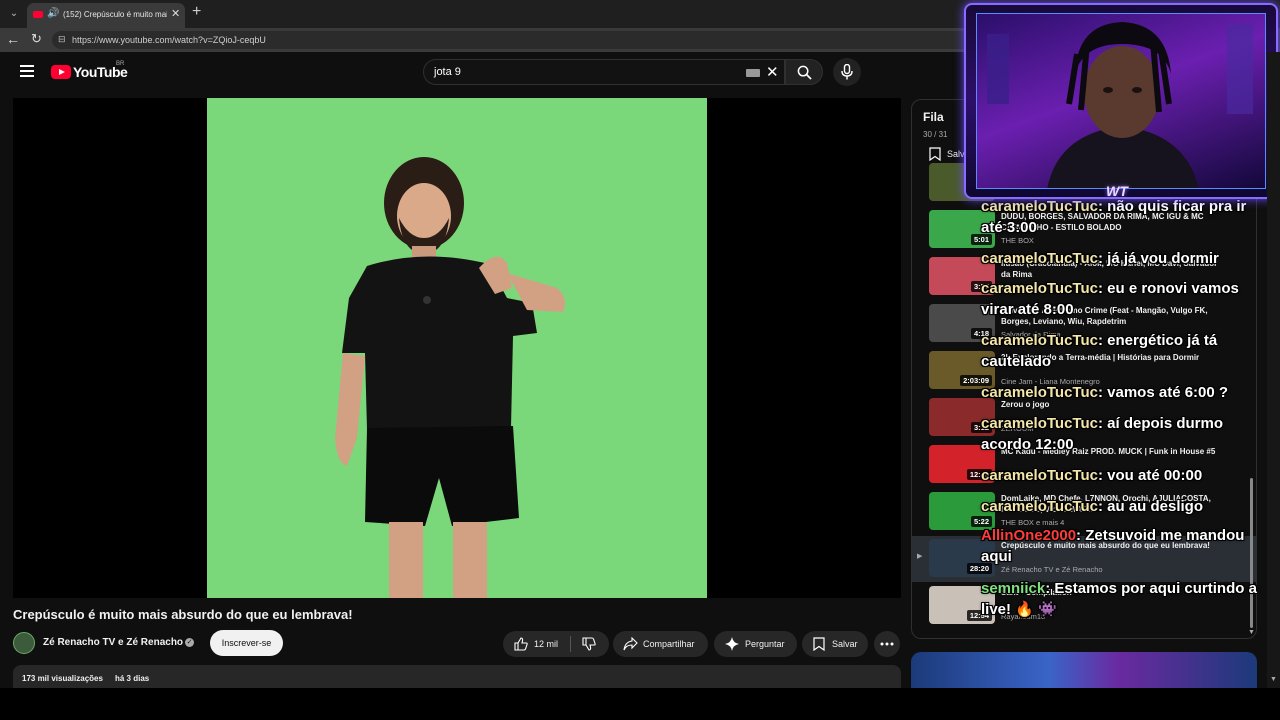 The image size is (1280, 720). I want to click on search-button, so click(804, 72).